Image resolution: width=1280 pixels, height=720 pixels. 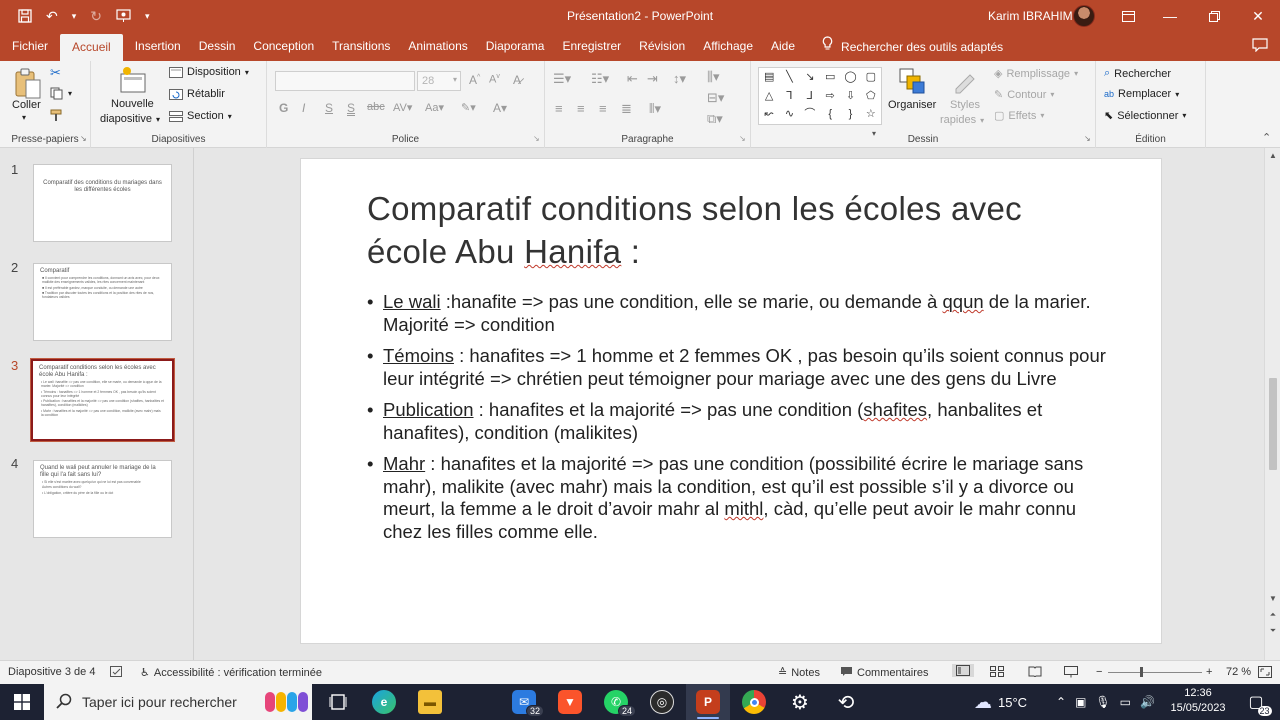 I want to click on new-slide-button: diapositive ▾, so click(x=130, y=119).